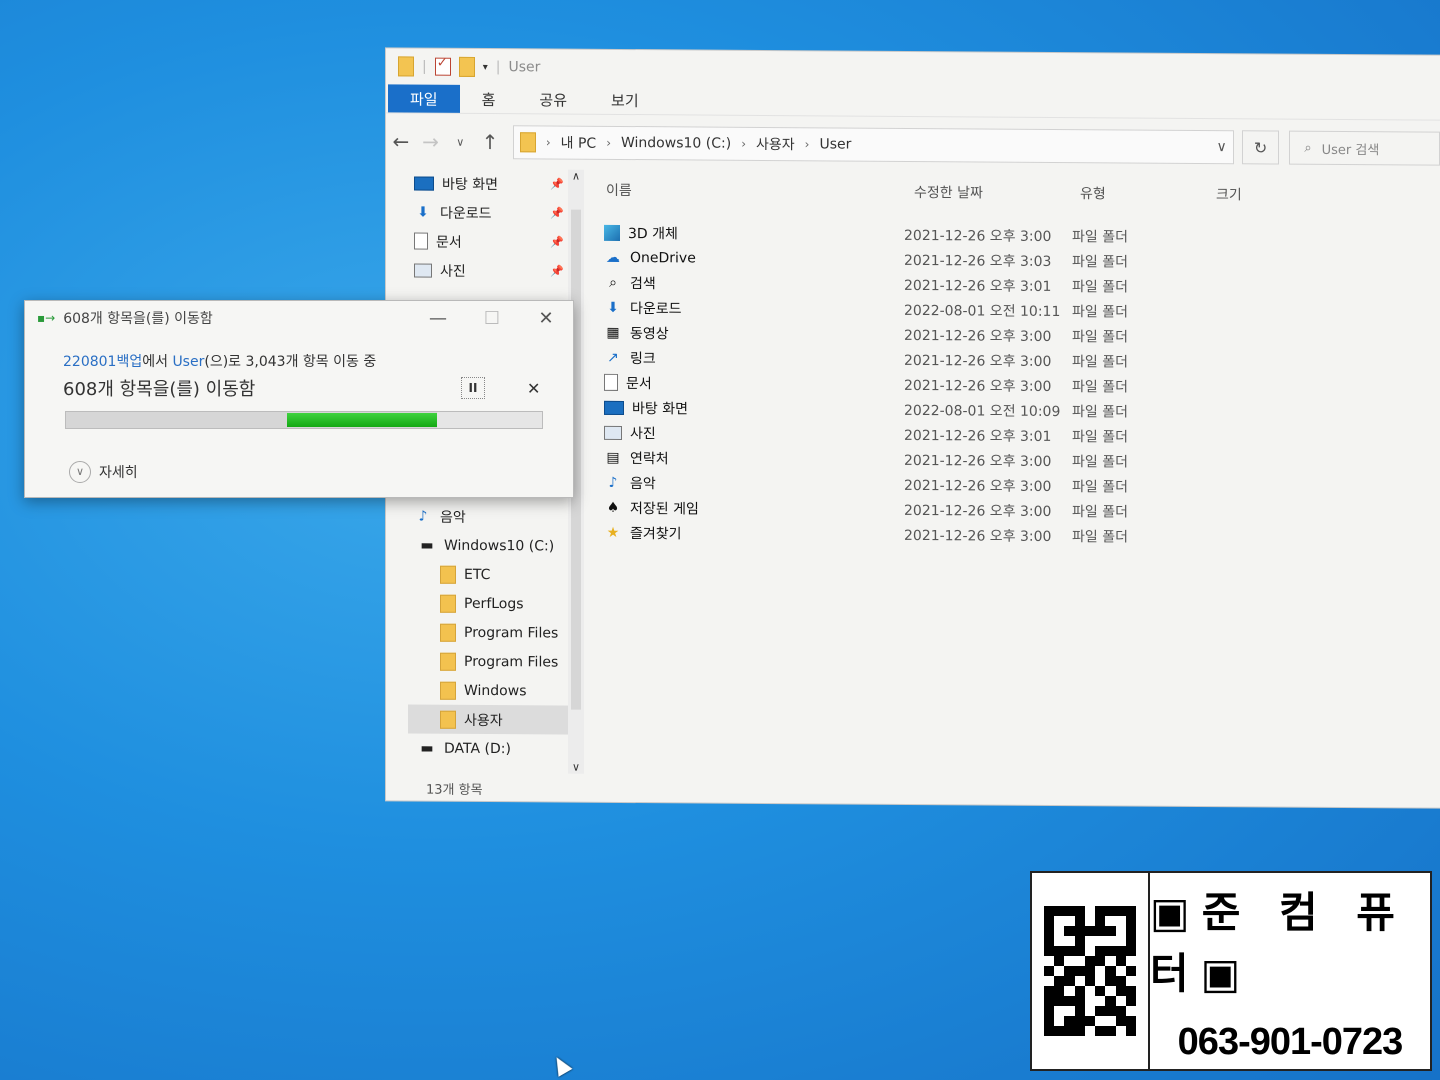 The width and height of the screenshot is (1440, 1080). Describe the element at coordinates (460, 141) in the screenshot. I see `recent-locations-chevron-icon: ∨` at that location.